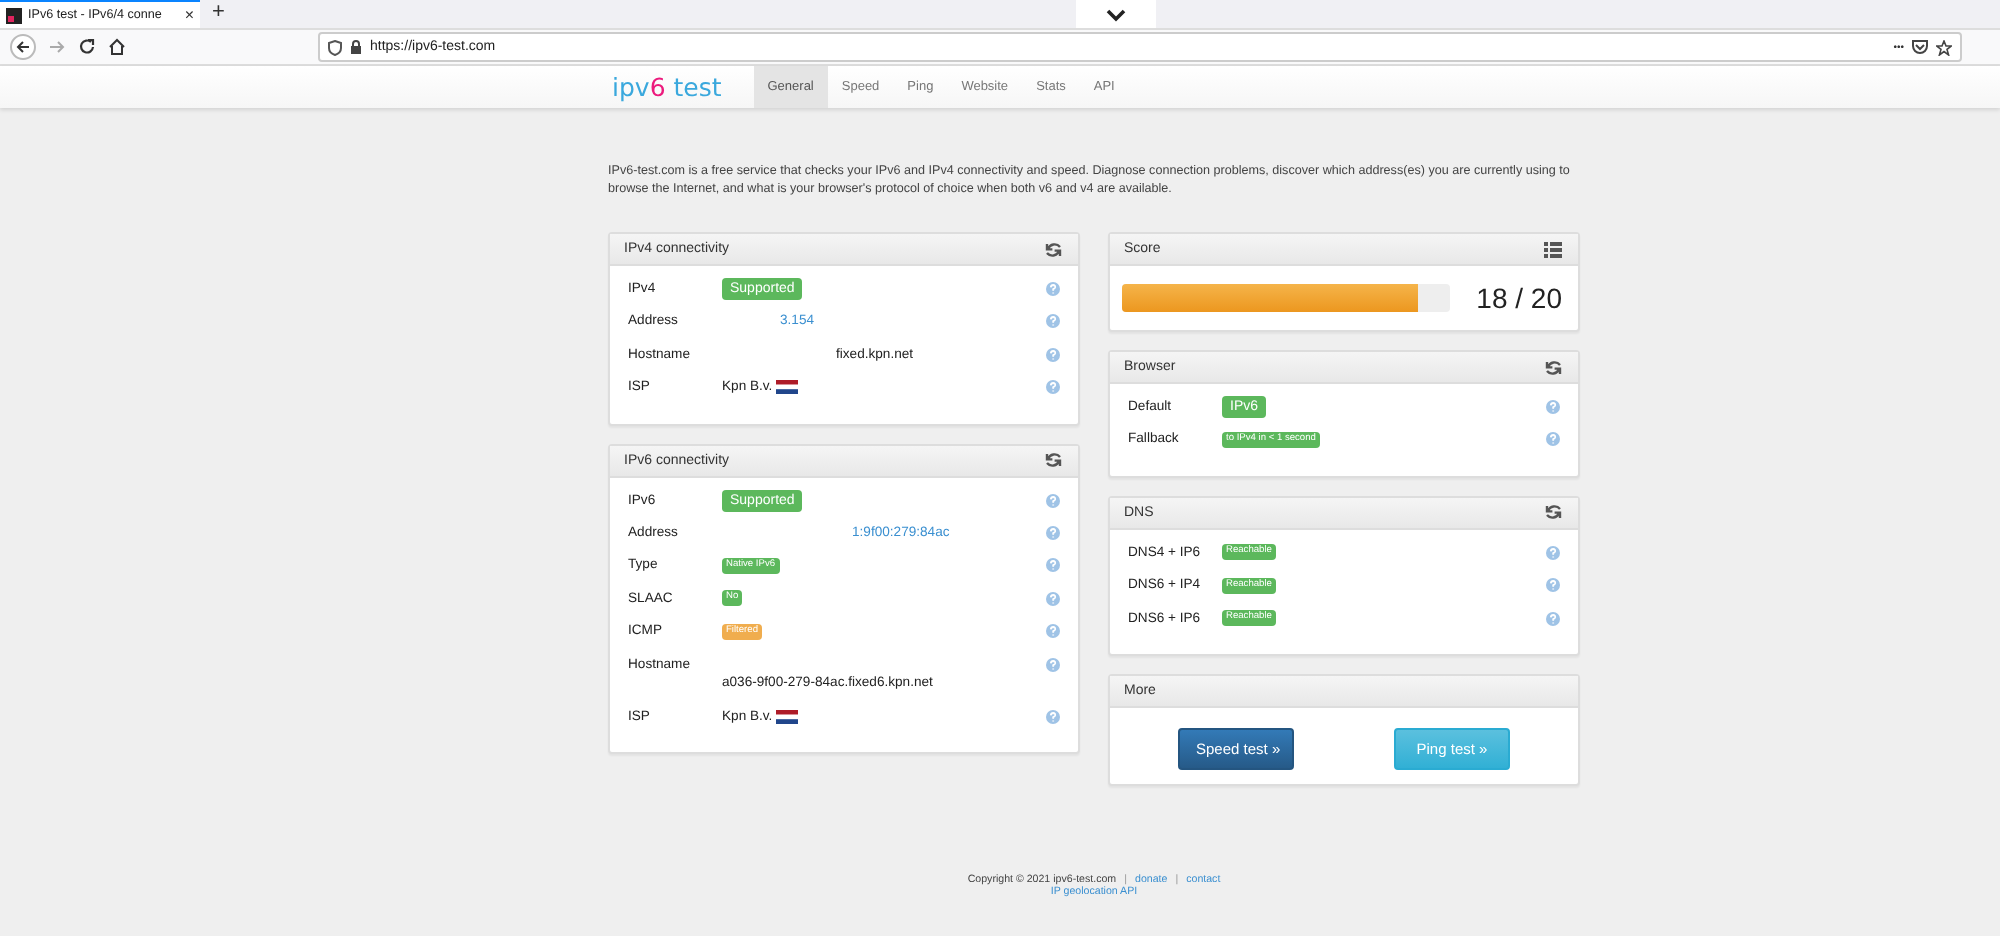 Image resolution: width=2000 pixels, height=936 pixels. Describe the element at coordinates (23, 47) in the screenshot. I see `back-icon` at that location.